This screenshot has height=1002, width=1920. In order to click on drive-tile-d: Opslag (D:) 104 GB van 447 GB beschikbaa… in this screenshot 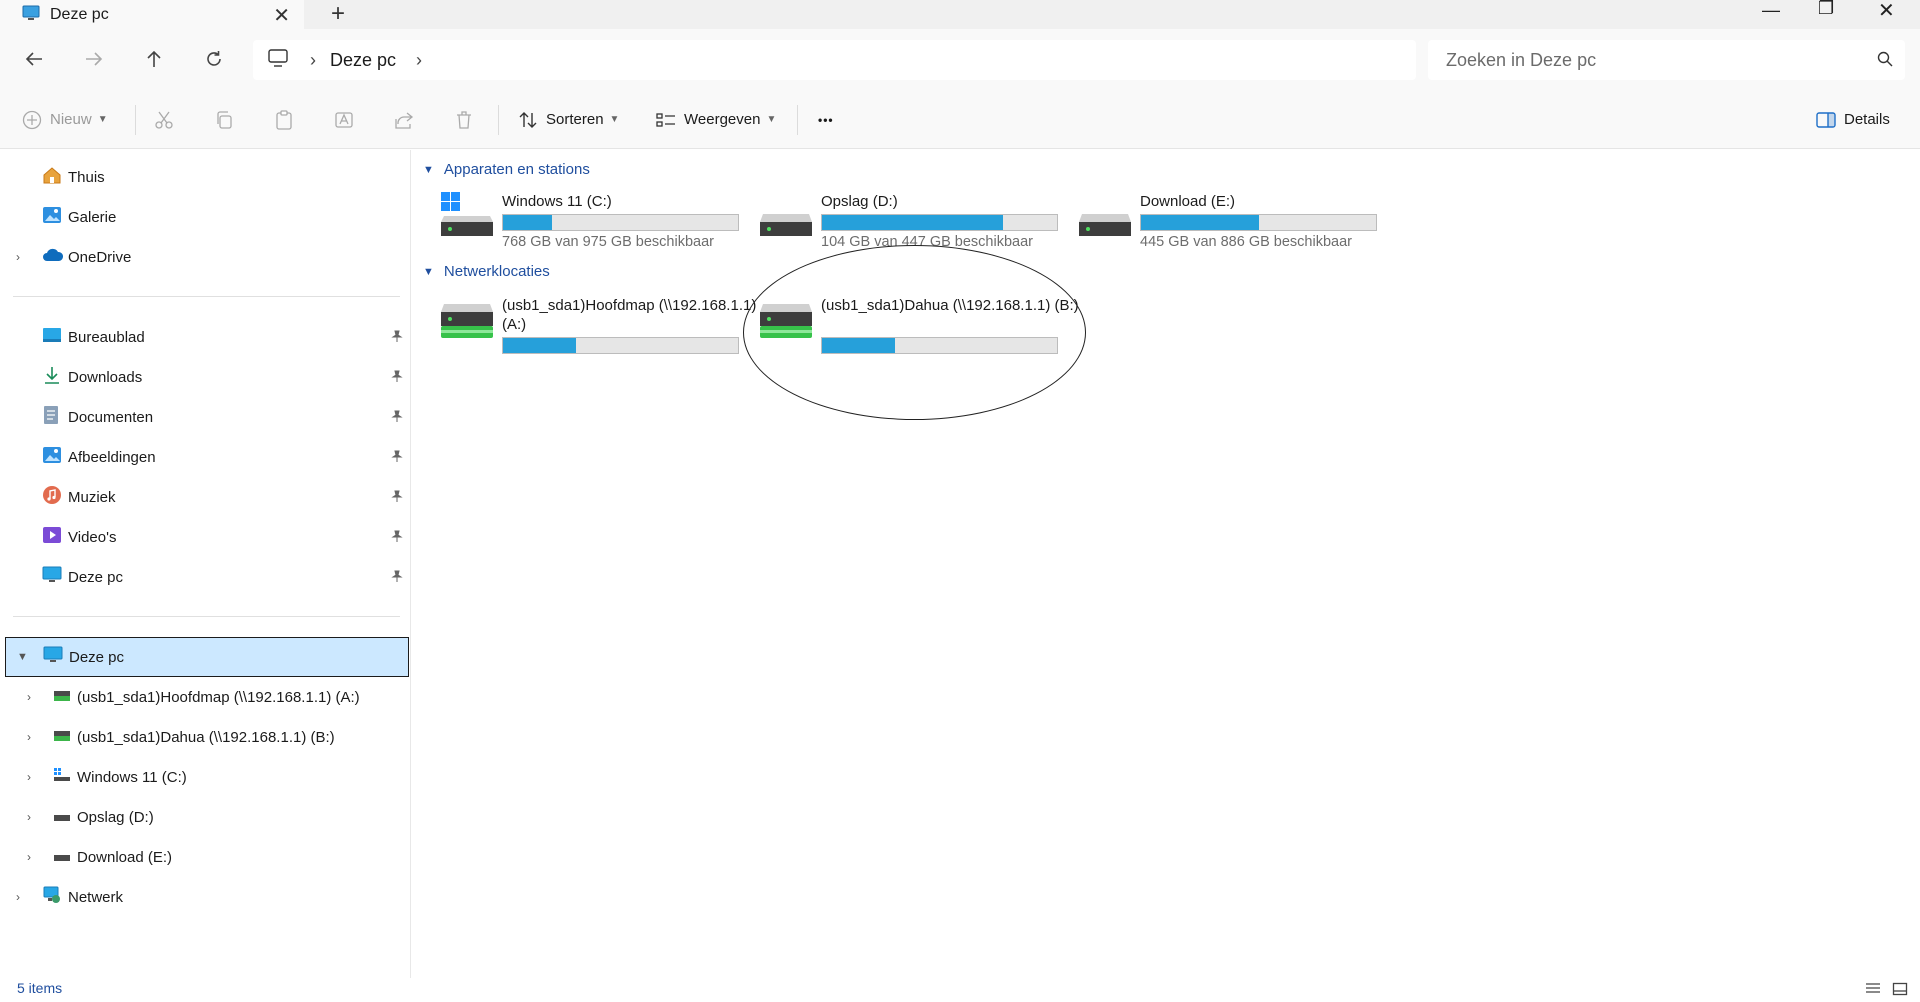, I will do `click(914, 227)`.